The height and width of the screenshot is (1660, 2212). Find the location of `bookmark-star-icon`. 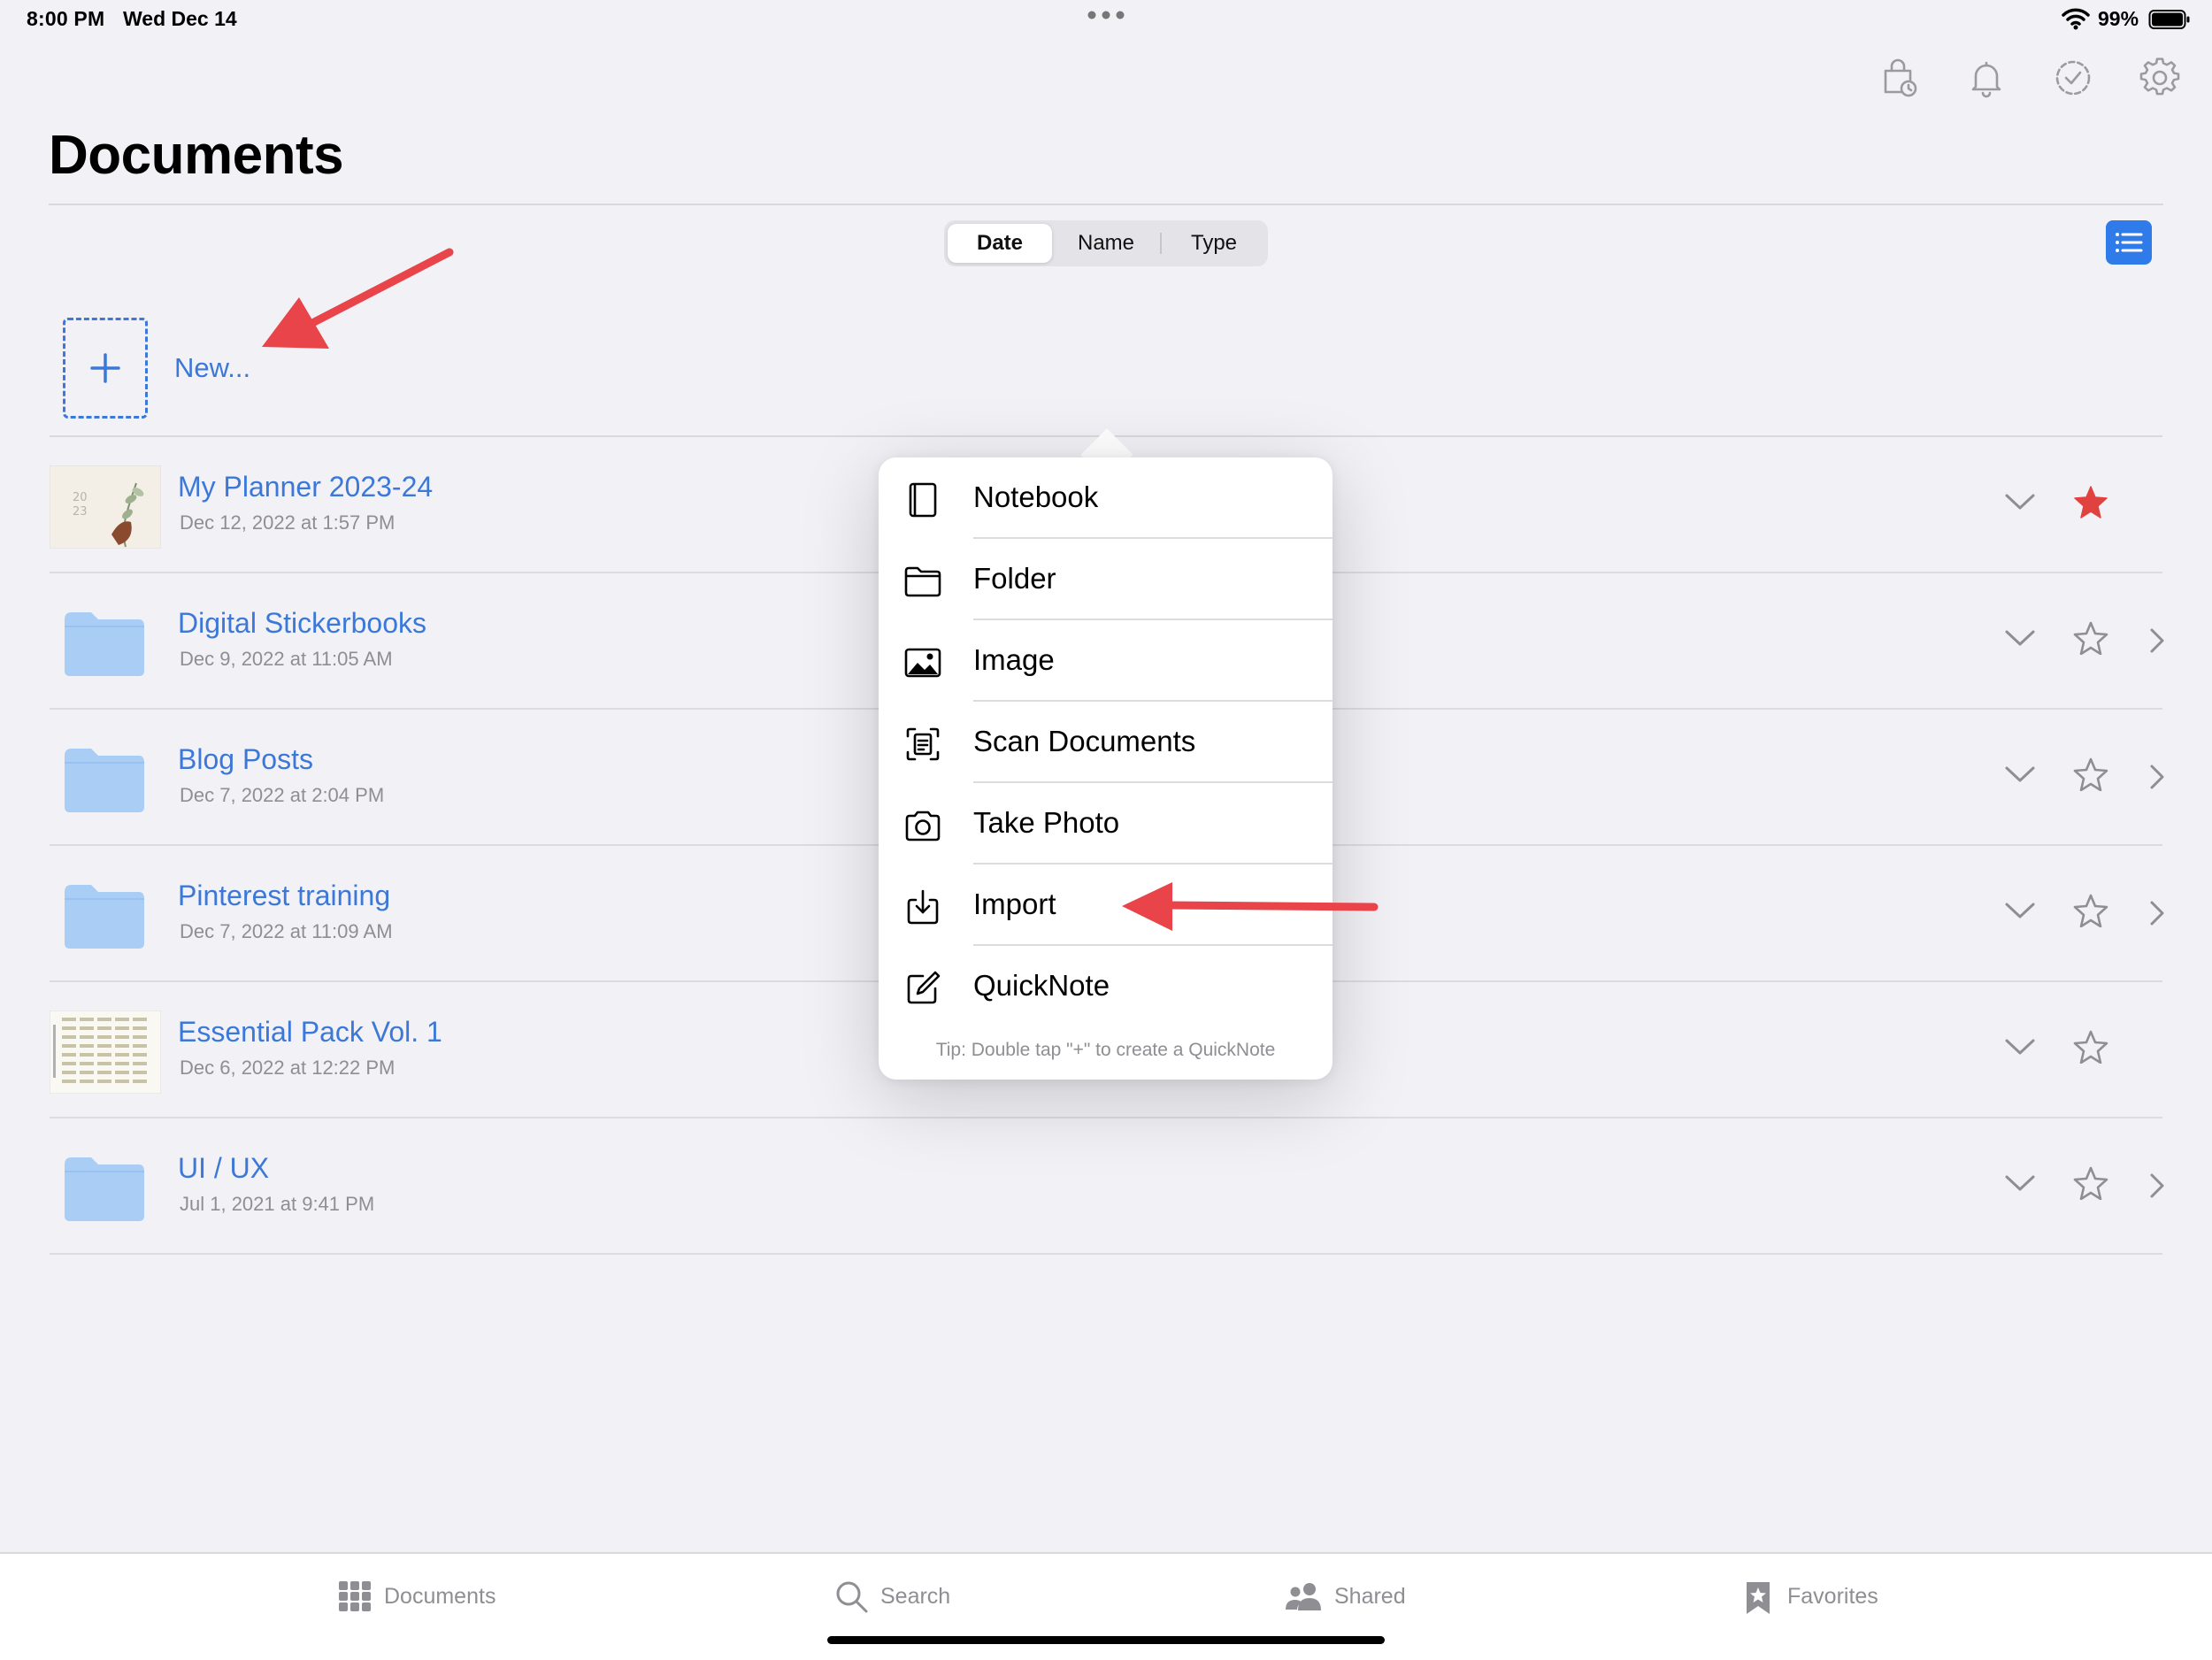

bookmark-star-icon is located at coordinates (1758, 1598).